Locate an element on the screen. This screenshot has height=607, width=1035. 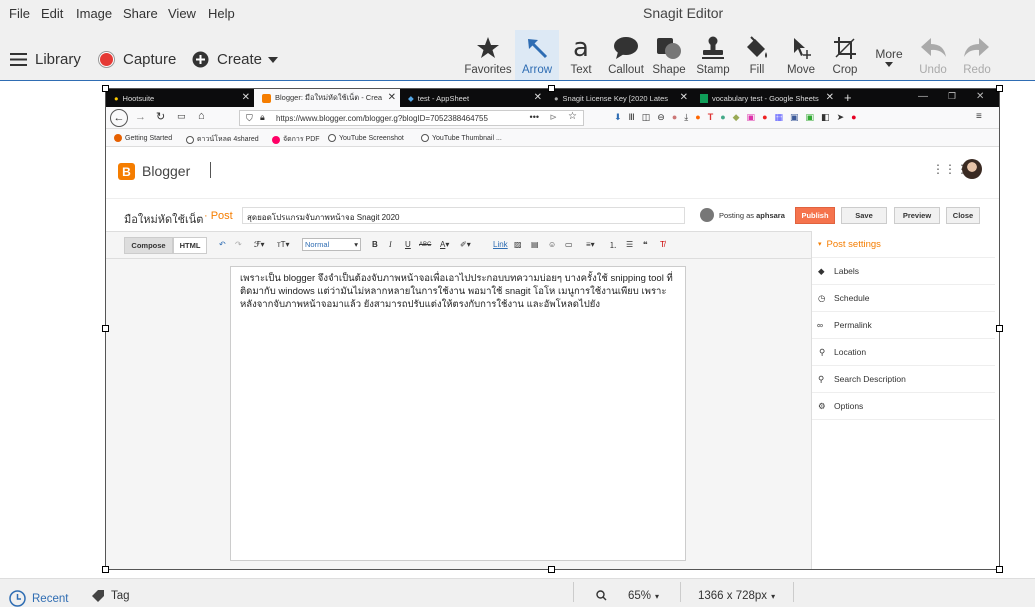
setting-location: ⚲ Location is located at coordinates (903, 352).